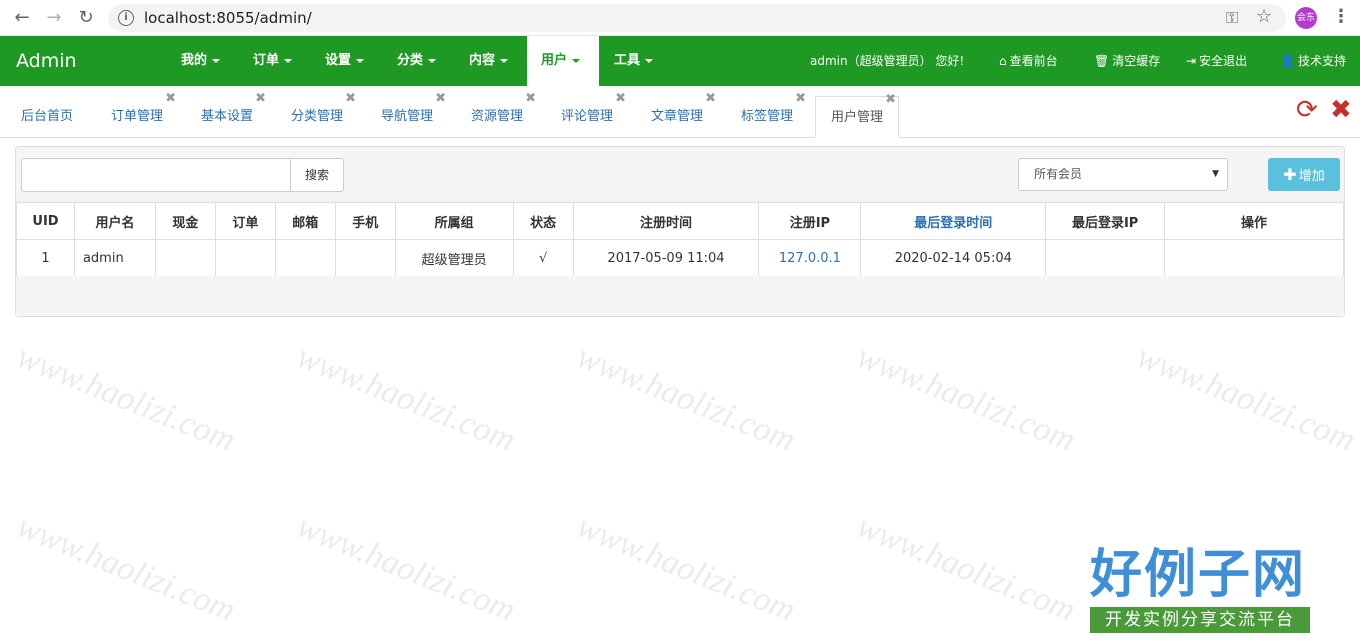 The width and height of the screenshot is (1360, 644). Describe the element at coordinates (1215, 174) in the screenshot. I see `dropdown-arrow-icon: ▼` at that location.